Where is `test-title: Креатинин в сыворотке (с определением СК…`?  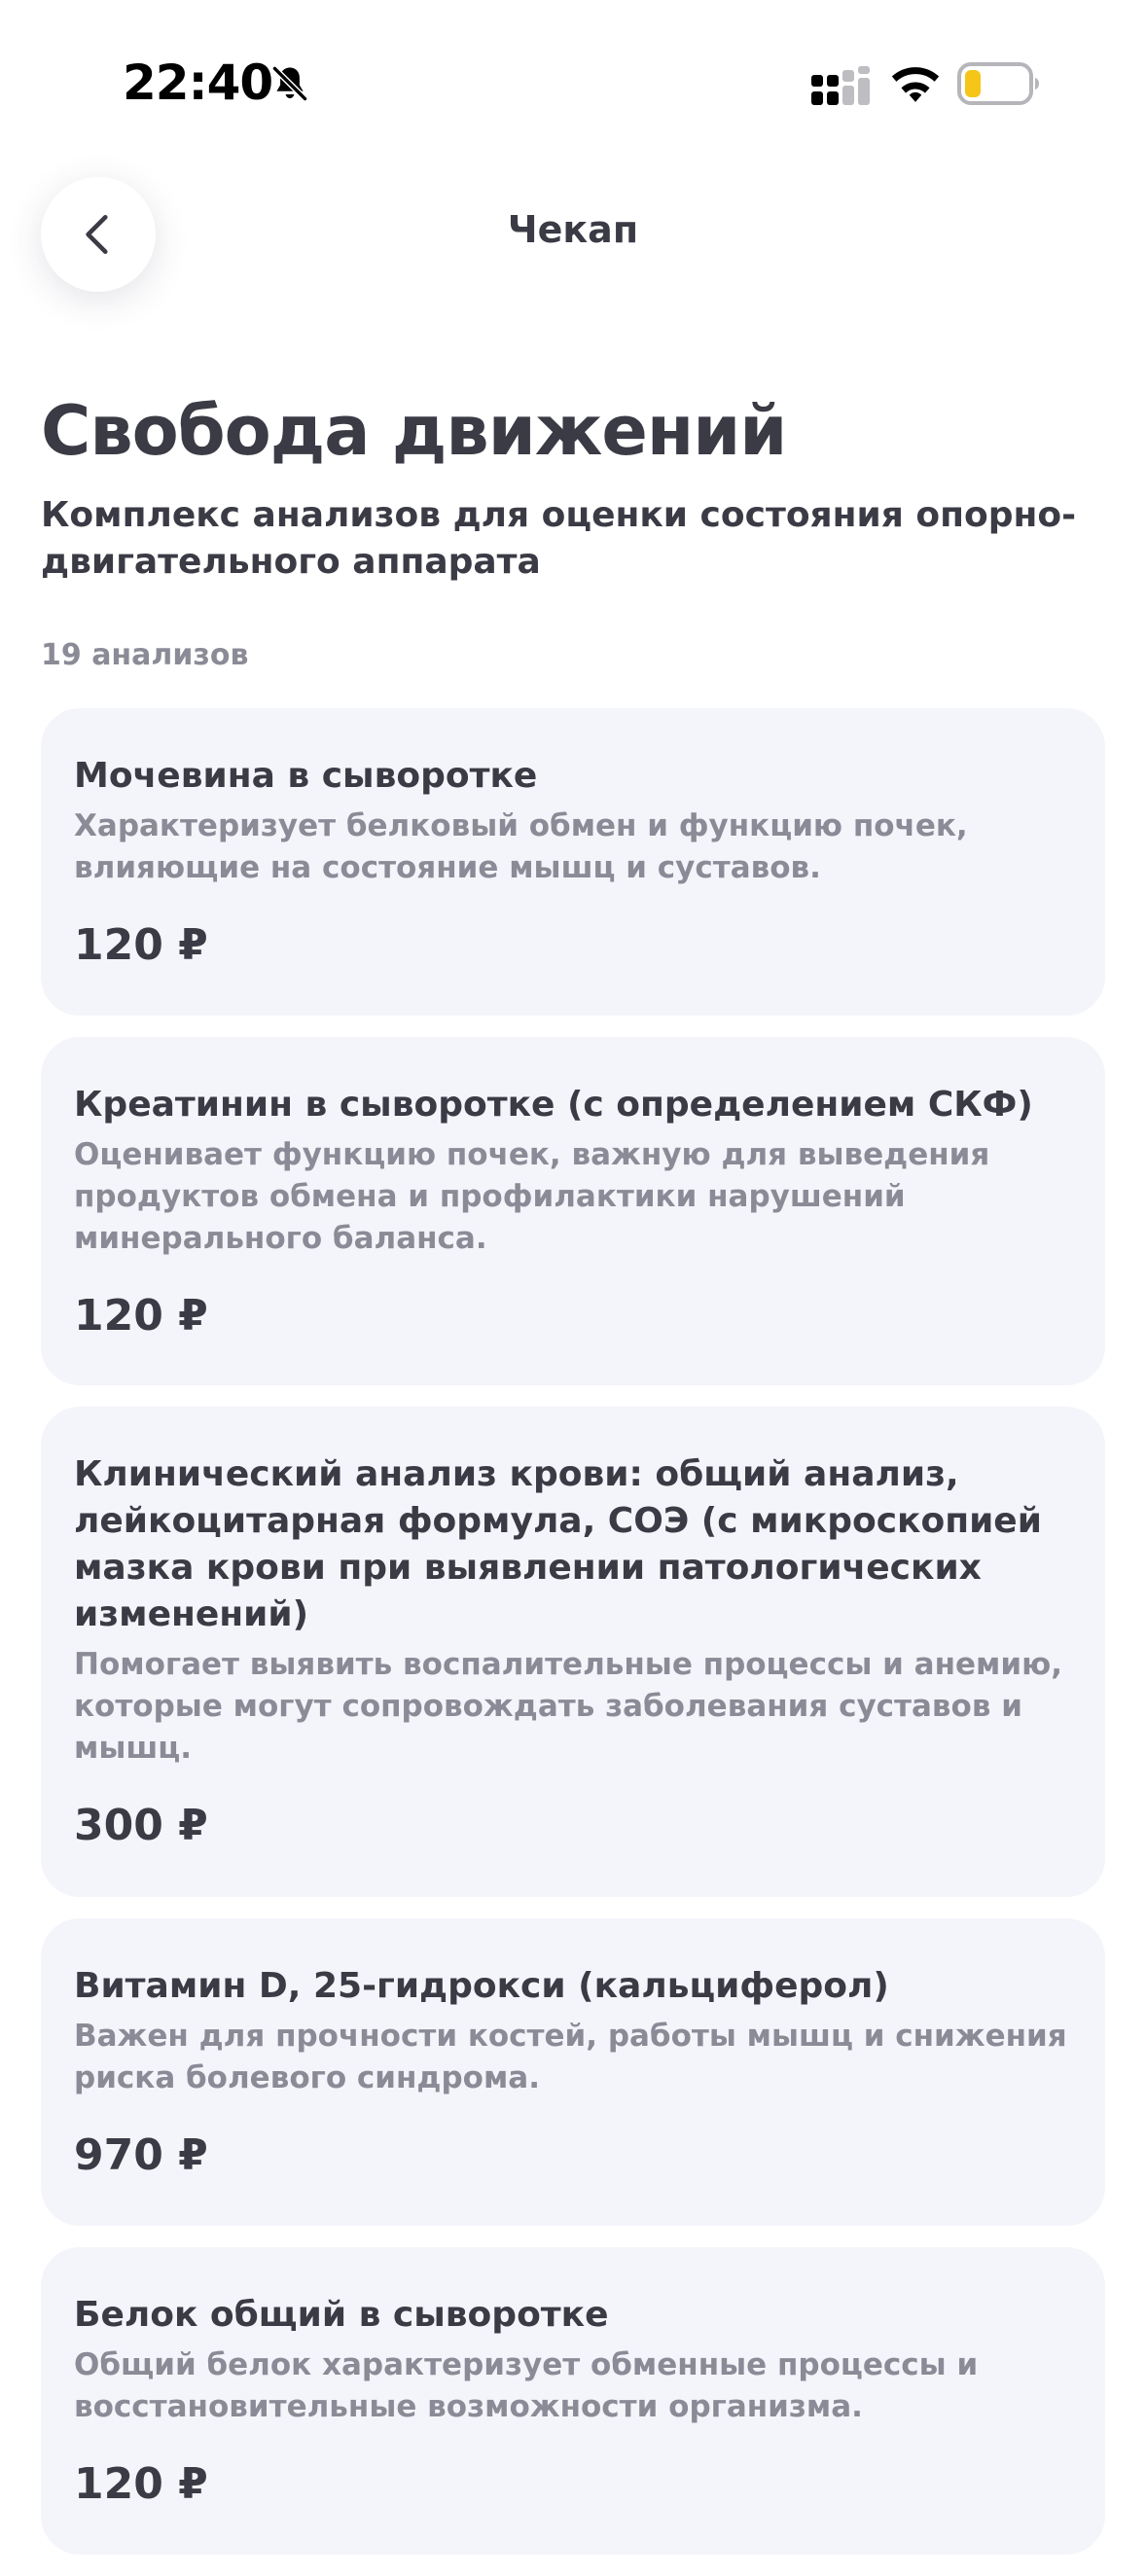
test-title: Креатинин в сыворотке (с определением СК… is located at coordinates (553, 1105).